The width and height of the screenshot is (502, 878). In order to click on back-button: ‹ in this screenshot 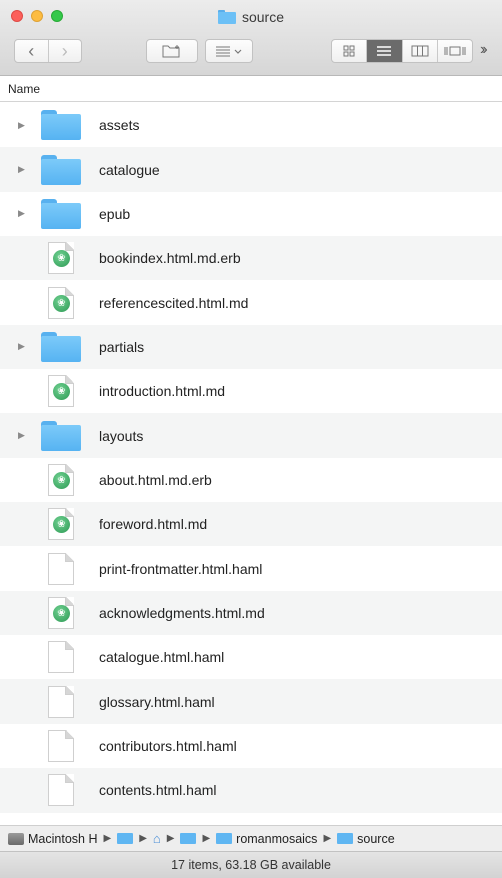, I will do `click(31, 51)`.